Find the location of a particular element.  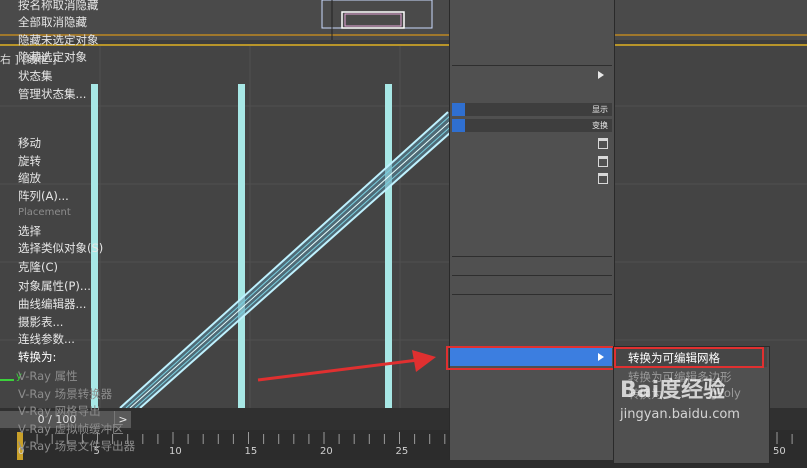

scale-options-icon is located at coordinates (603, 178).